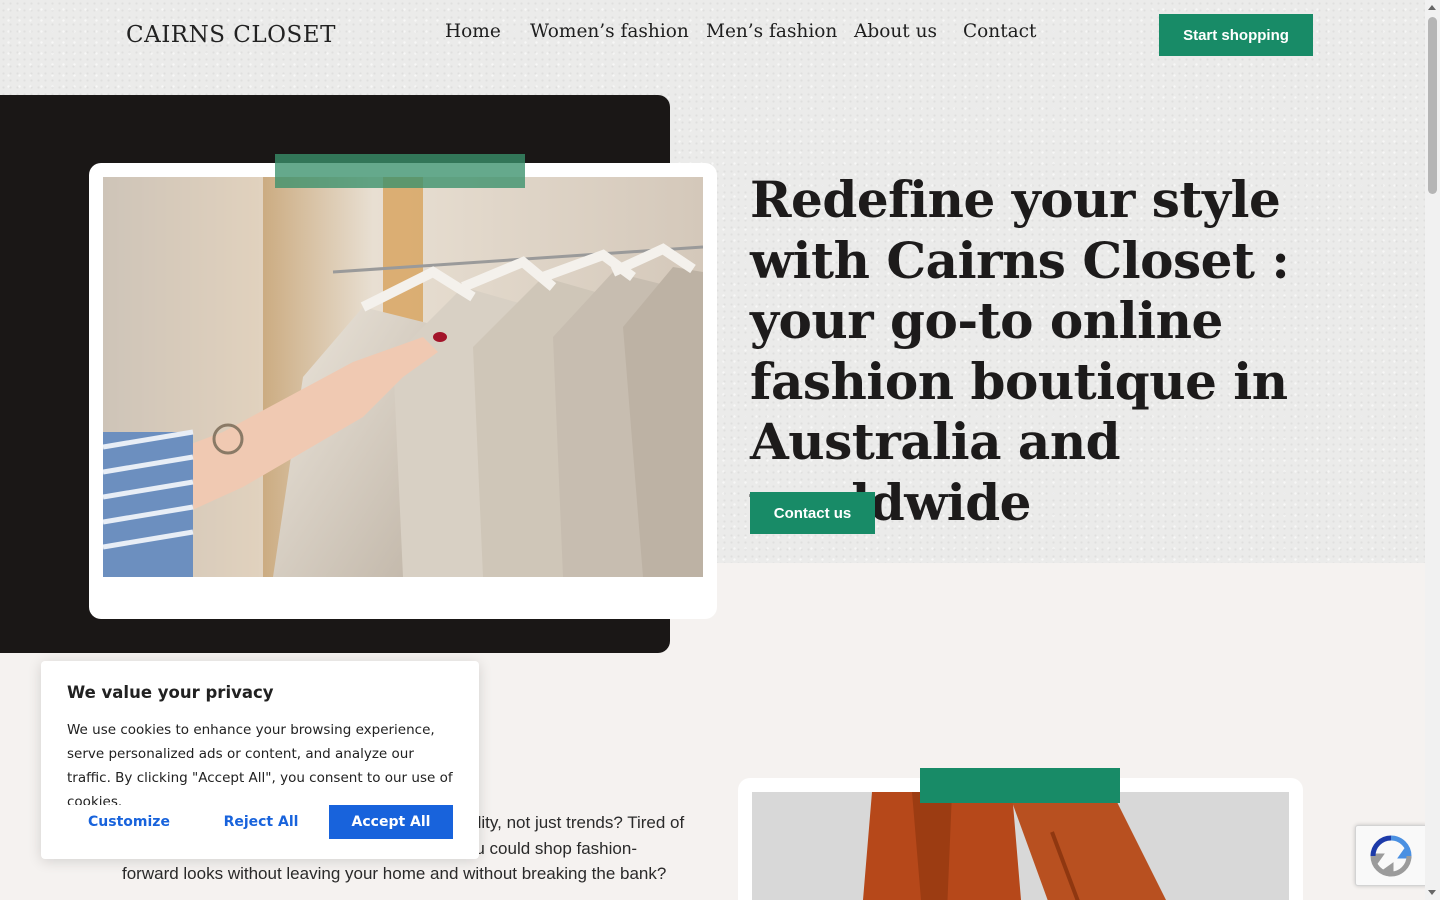  What do you see at coordinates (1432, 105) in the screenshot?
I see `scrollbar-thumb` at bounding box center [1432, 105].